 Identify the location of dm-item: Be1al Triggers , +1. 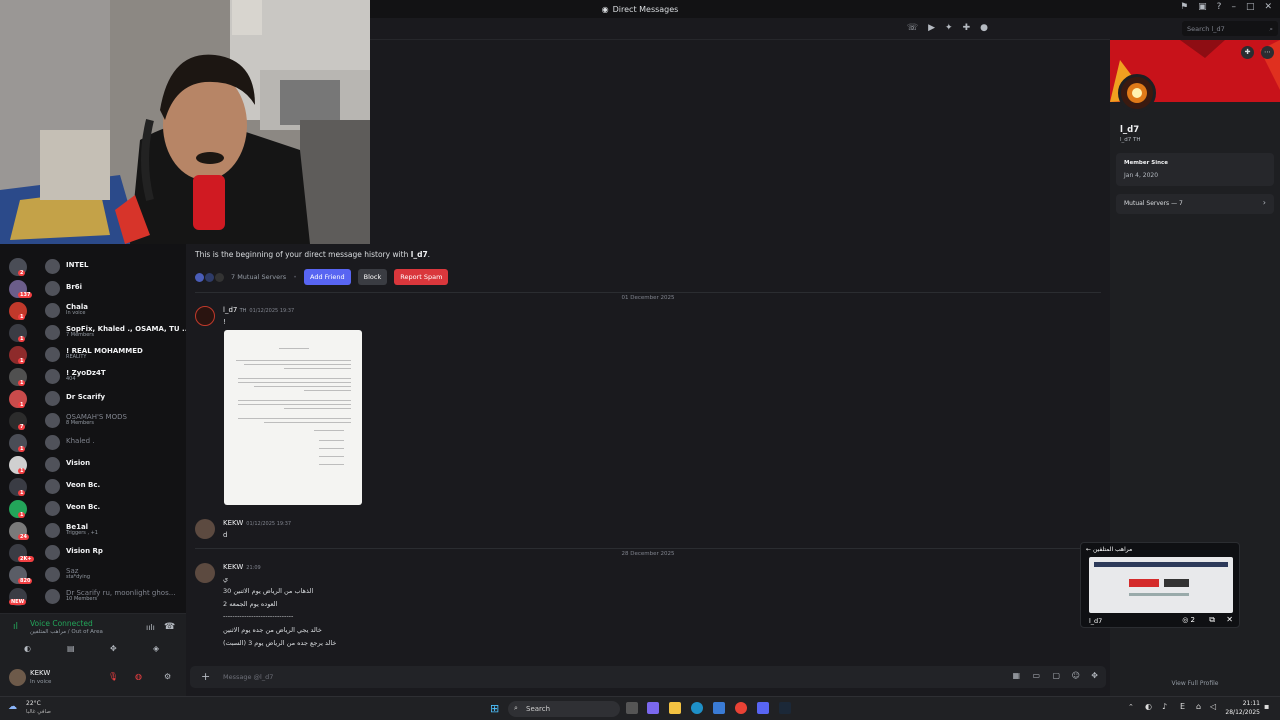
(111, 530).